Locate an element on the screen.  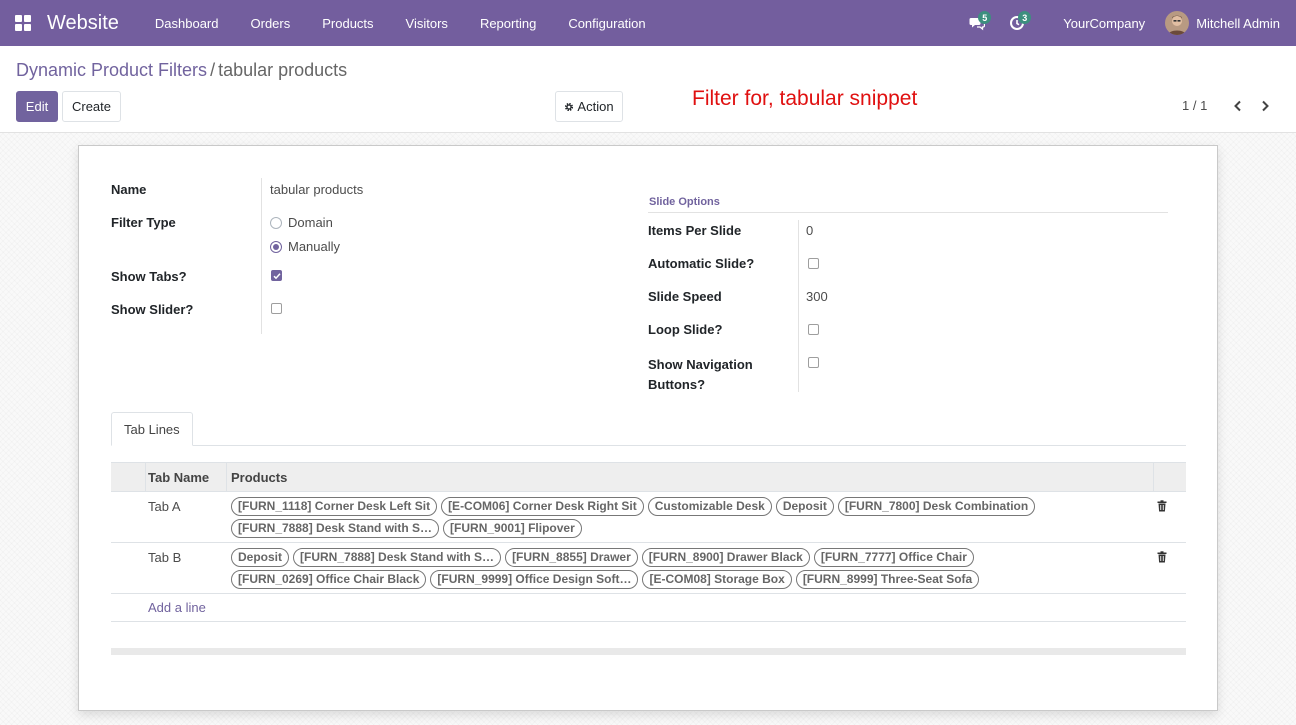
filter-type-domain-radio: Domain is located at coordinates (301, 222).